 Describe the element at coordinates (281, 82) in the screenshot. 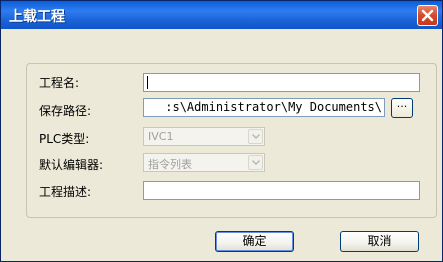

I see `project-name-input` at that location.